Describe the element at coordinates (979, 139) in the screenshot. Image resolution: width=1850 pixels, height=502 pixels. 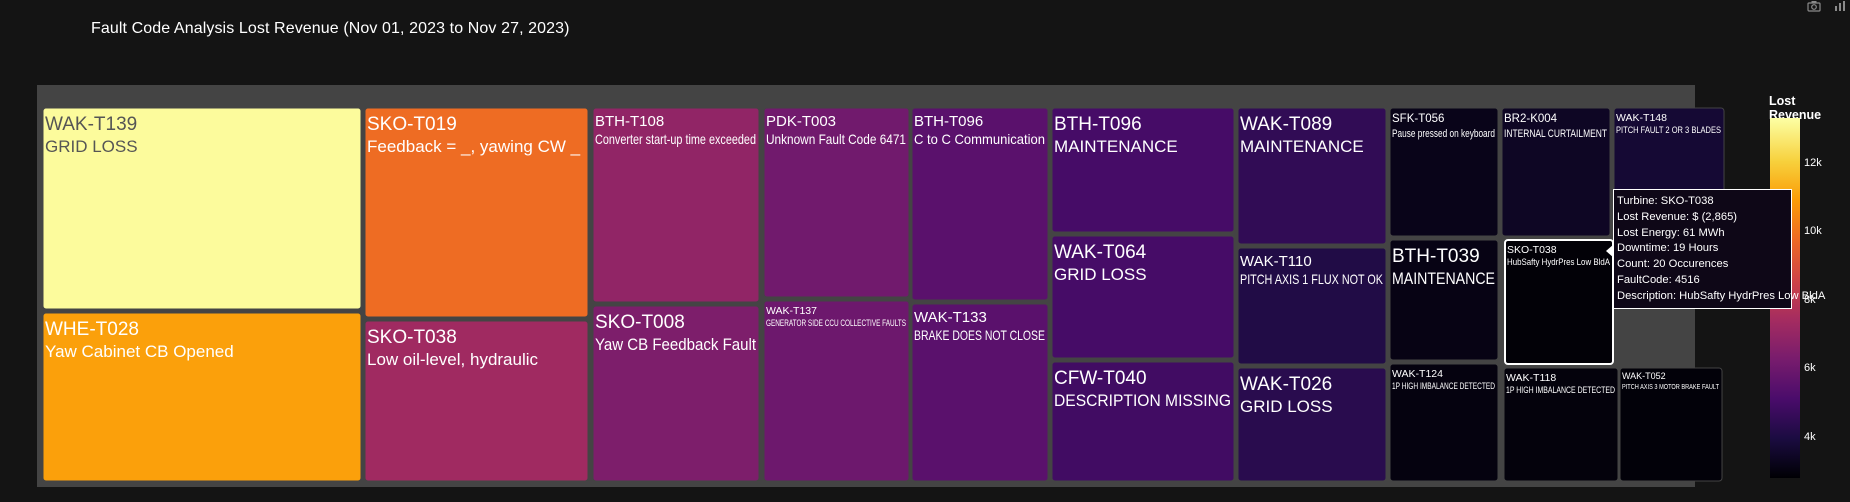
I see `tile-description-label: C to C Communication` at that location.